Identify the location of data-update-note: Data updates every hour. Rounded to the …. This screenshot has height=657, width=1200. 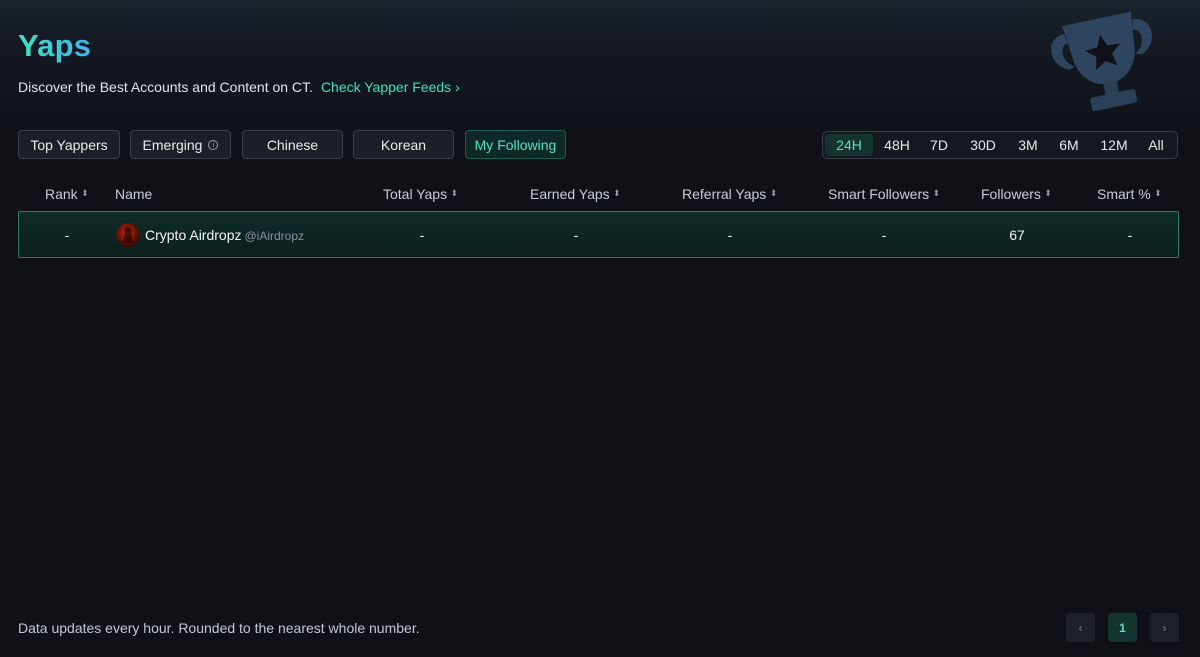
(219, 628).